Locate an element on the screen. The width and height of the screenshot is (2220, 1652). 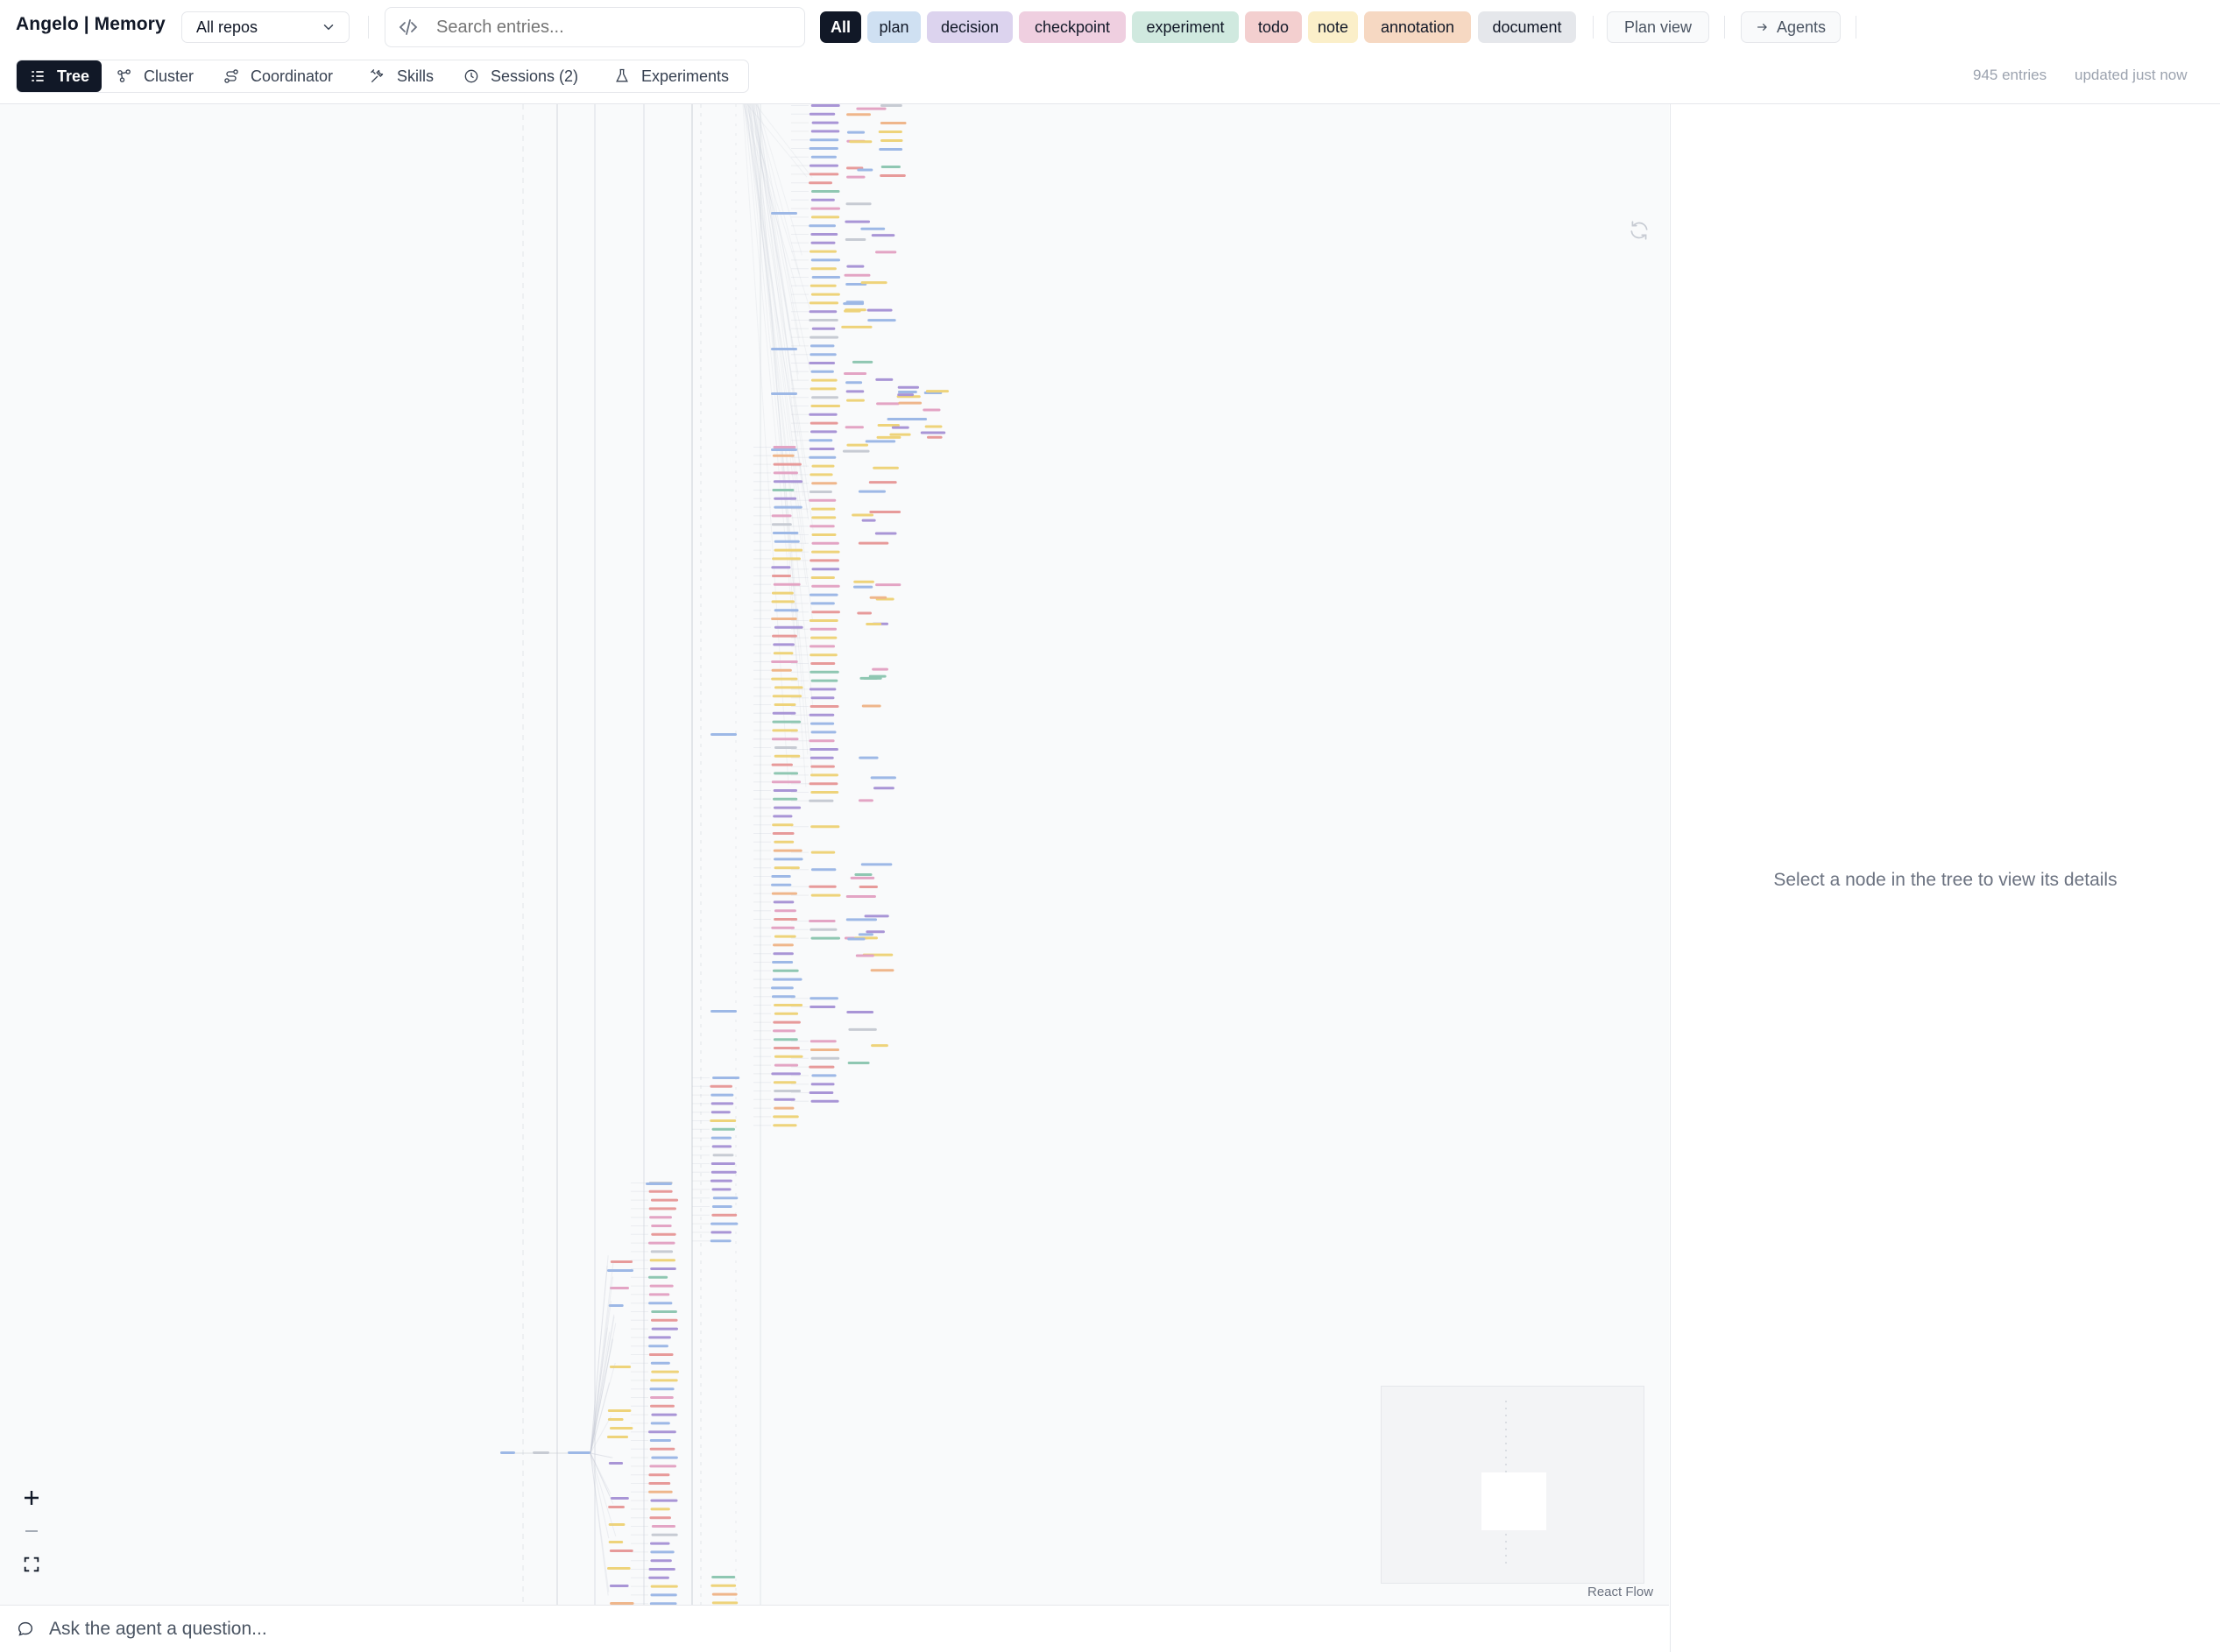
react-flow-attribution: React Flow is located at coordinates (1620, 1592).